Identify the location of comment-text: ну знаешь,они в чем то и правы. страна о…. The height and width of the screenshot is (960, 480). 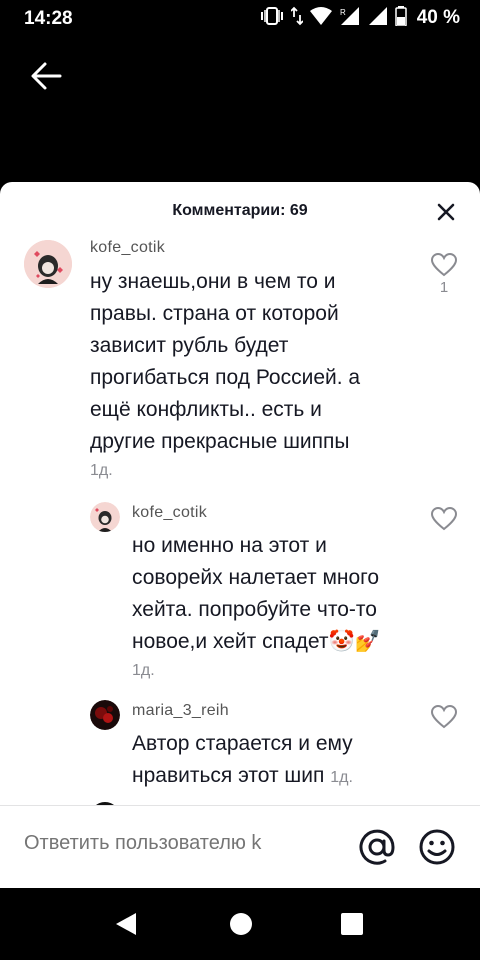
(250, 362).